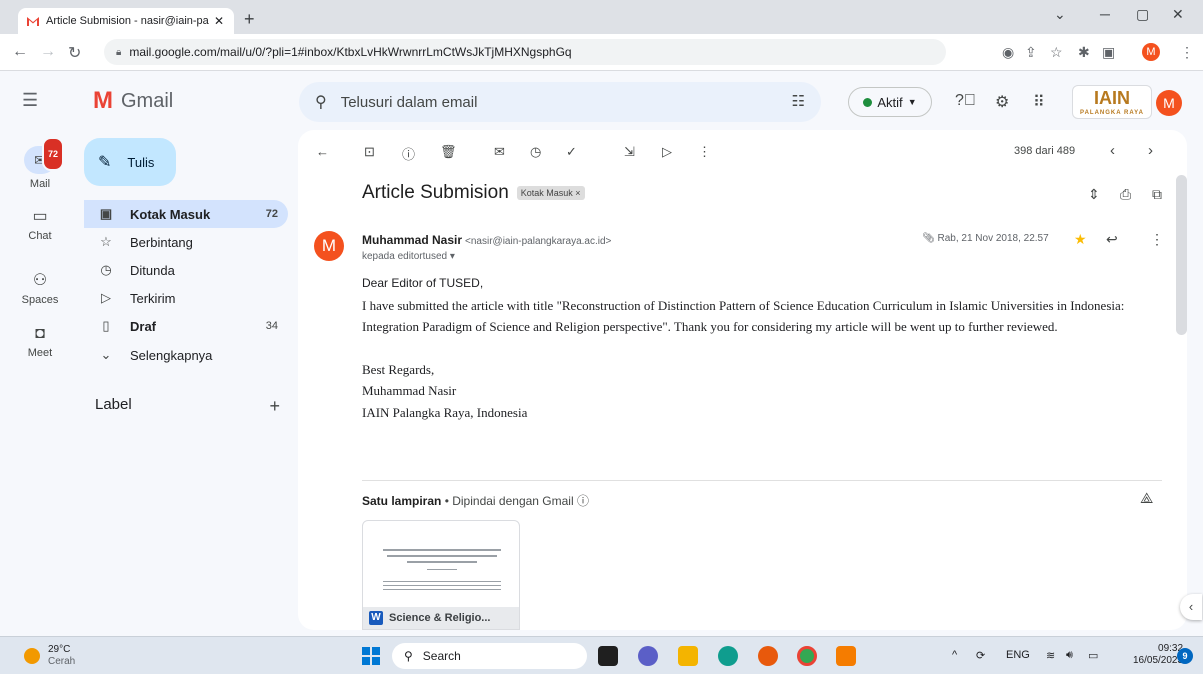  Describe the element at coordinates (271, 214) in the screenshot. I see `sidebar-item-count: 72` at that location.